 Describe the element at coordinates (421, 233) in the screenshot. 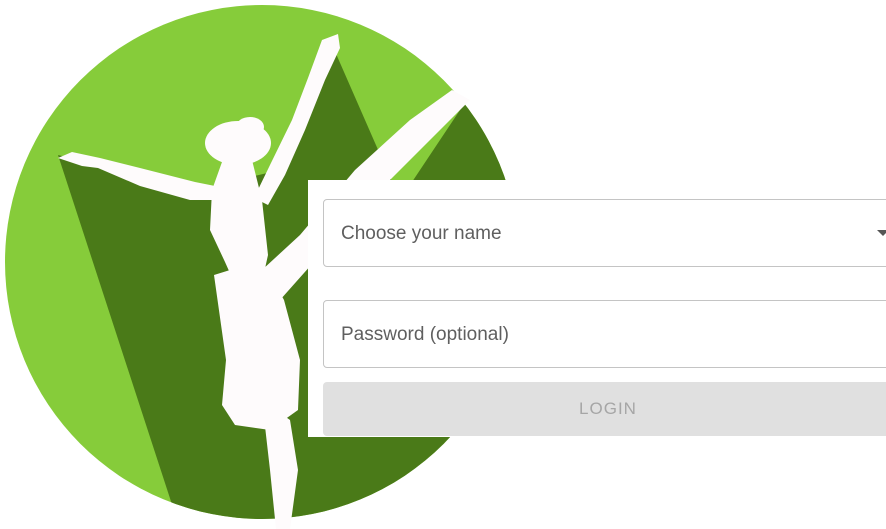

I see `name-select-placeholder: Choose your name` at that location.